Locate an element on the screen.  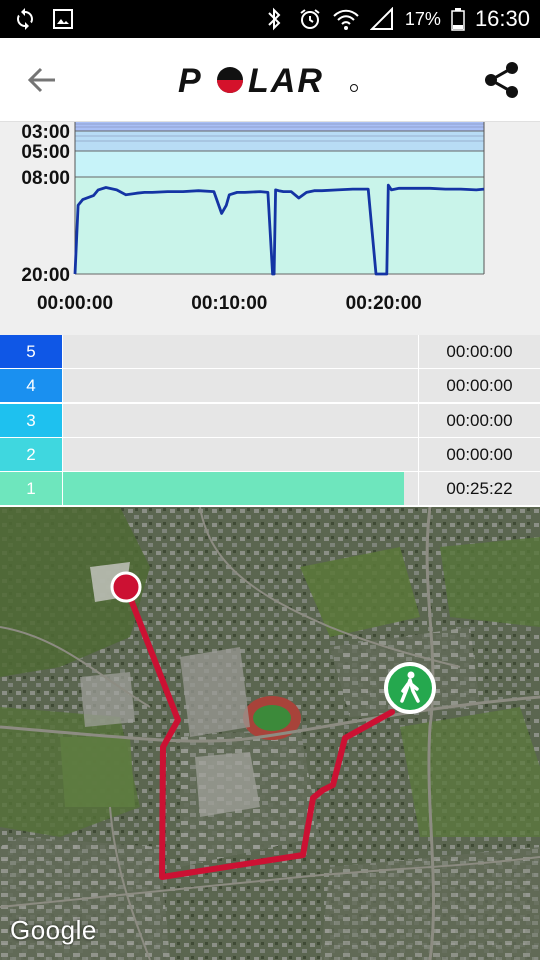
y-tick-label: 08:00 is located at coordinates (45, 178).